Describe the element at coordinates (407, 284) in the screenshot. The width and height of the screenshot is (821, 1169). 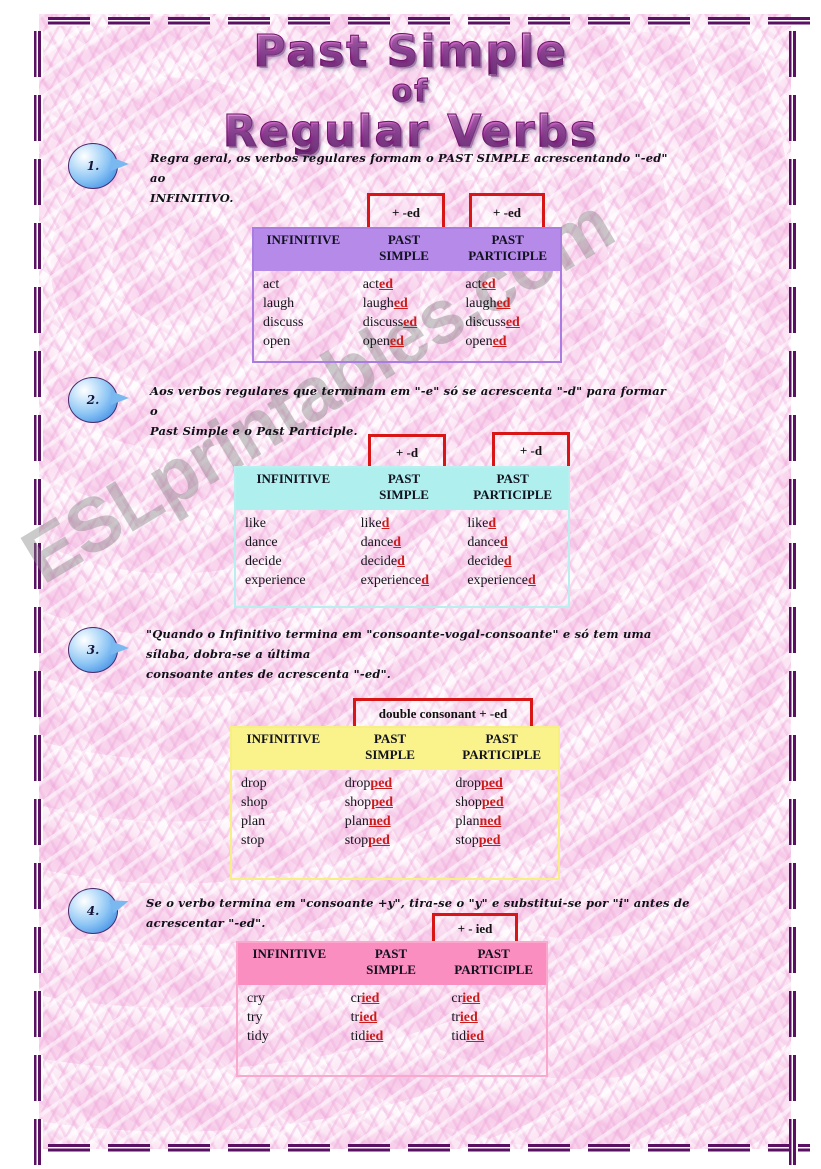
I see `table-row: act acted acted` at that location.